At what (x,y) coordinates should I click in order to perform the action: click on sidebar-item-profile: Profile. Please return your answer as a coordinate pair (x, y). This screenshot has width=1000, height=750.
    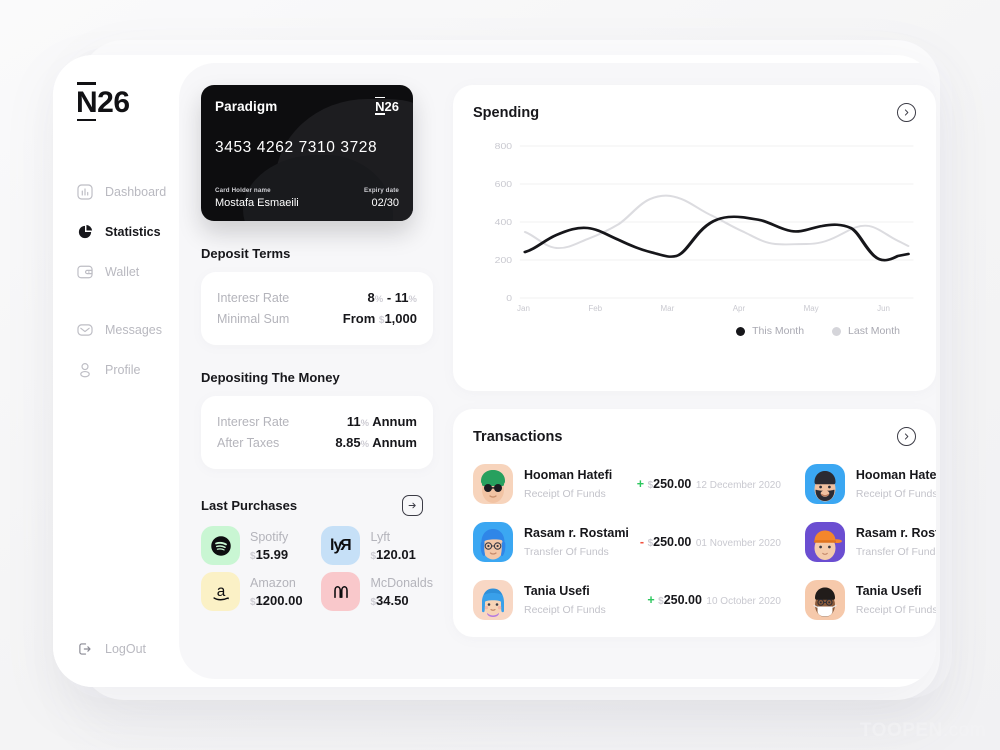
    Looking at the image, I should click on (116, 370).